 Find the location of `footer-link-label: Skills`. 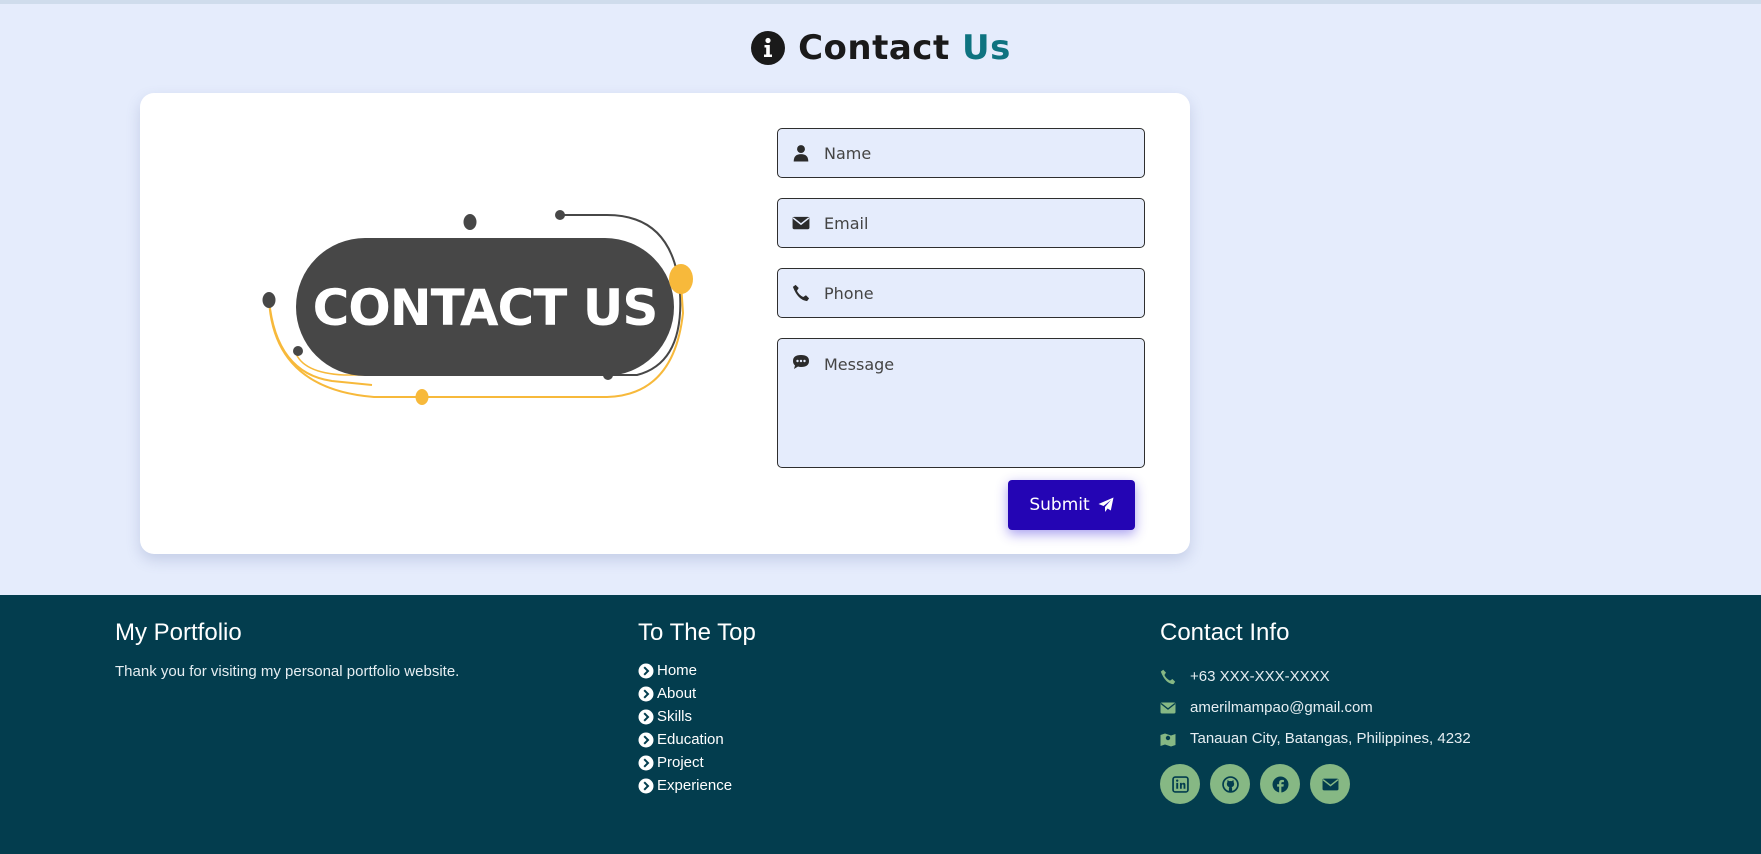

footer-link-label: Skills is located at coordinates (675, 716).